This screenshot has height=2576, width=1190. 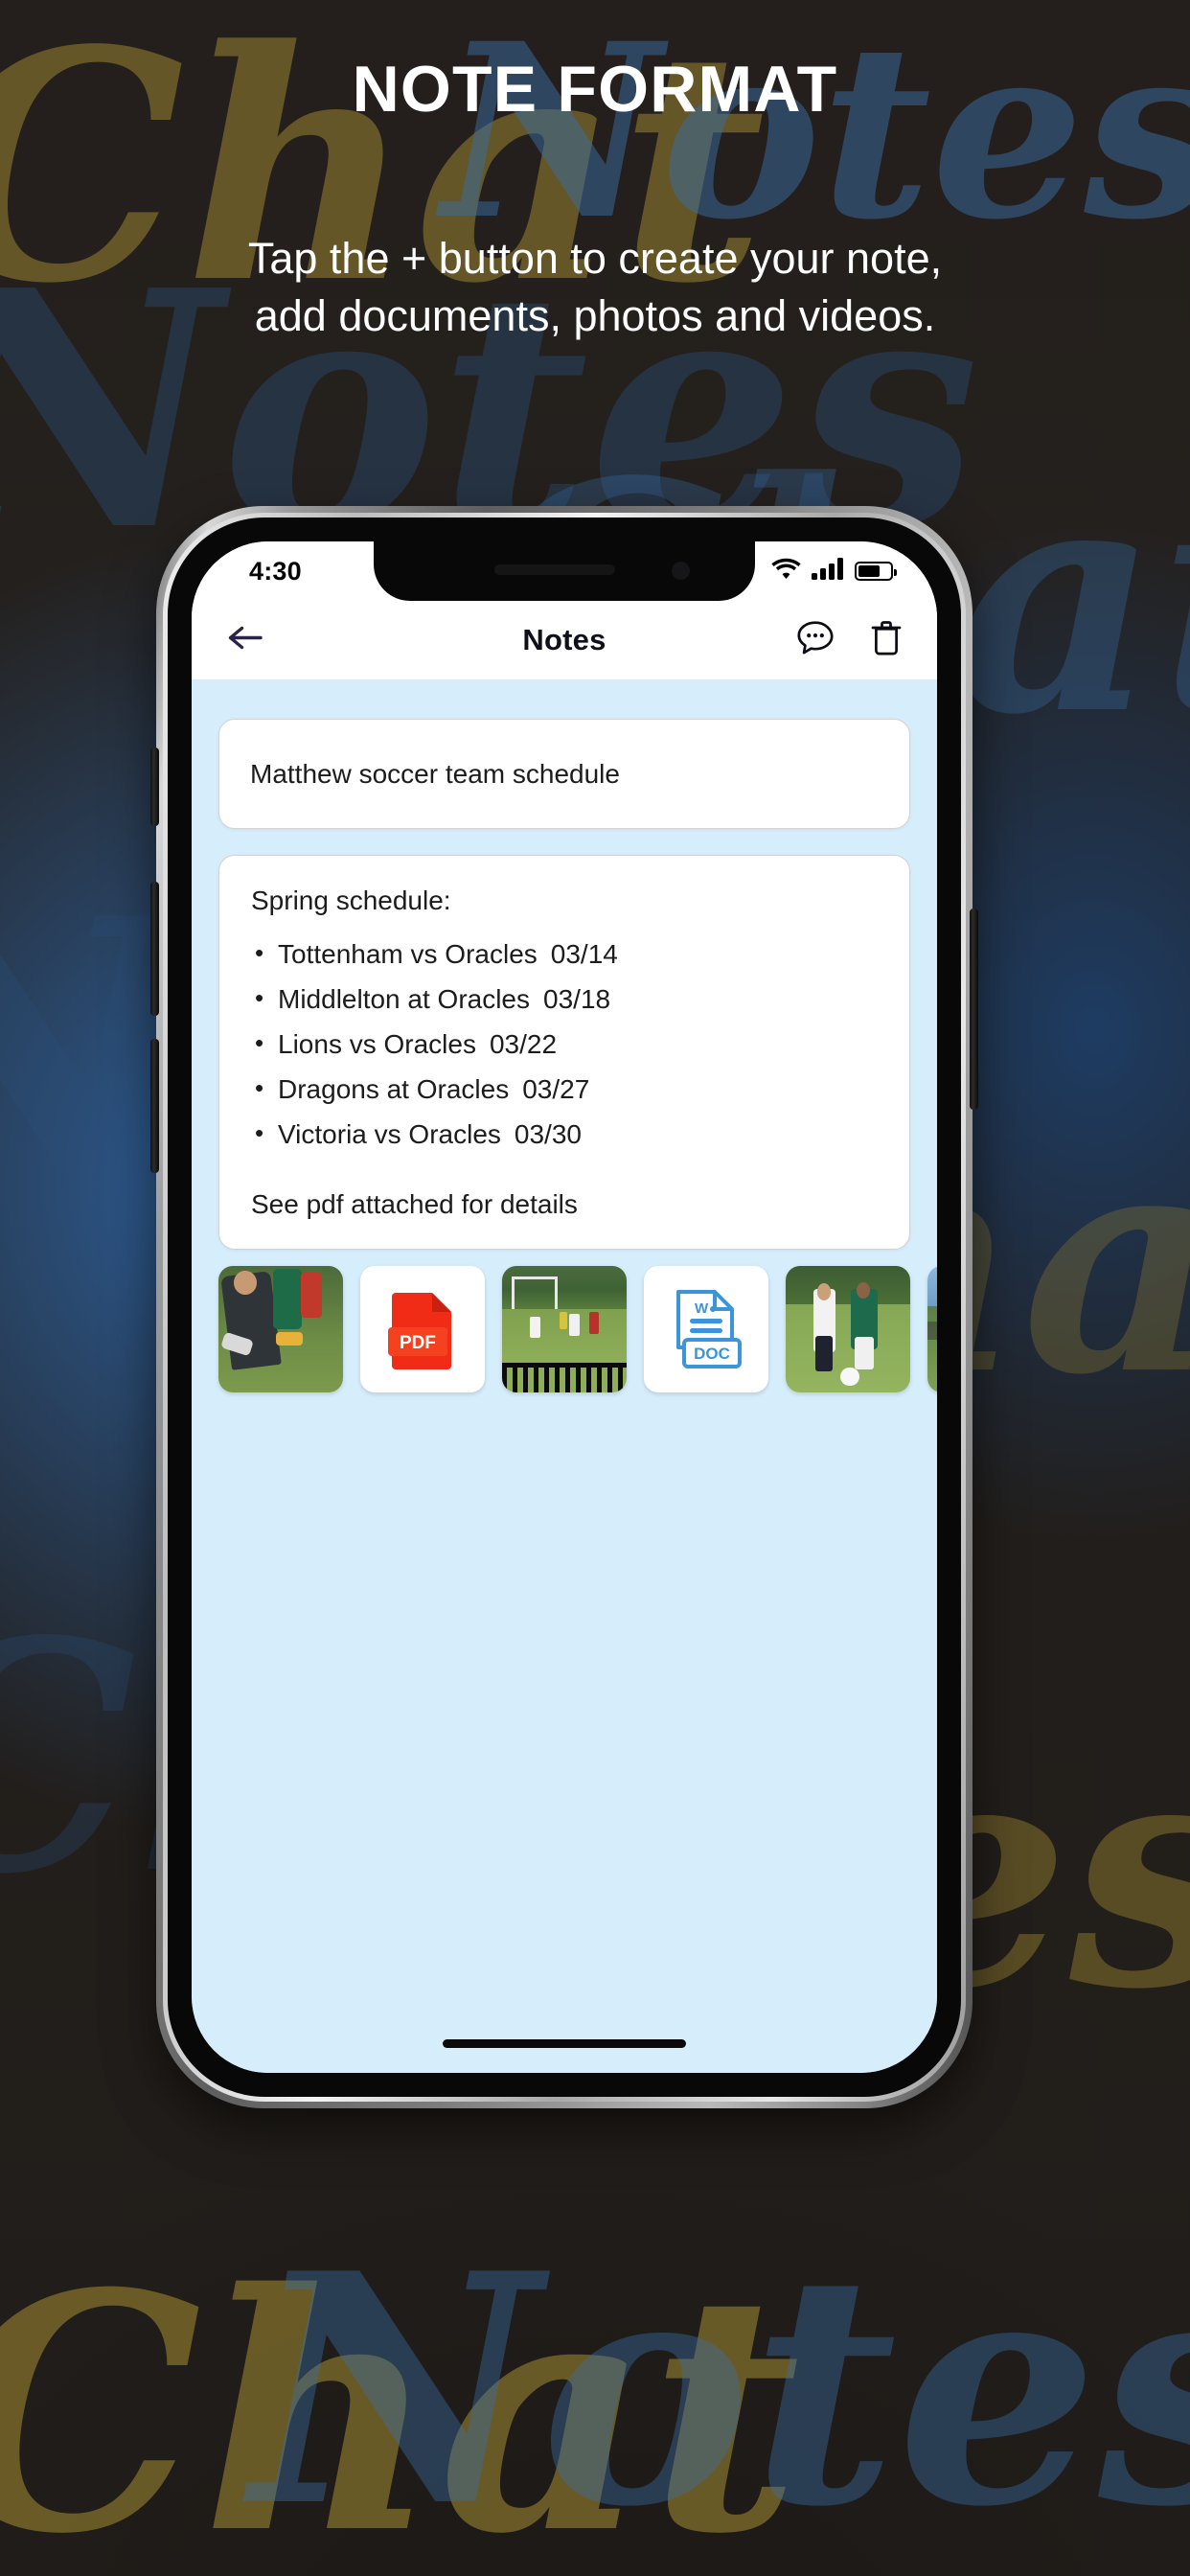 I want to click on schedule-match: Tottenham vs Oracles, so click(x=408, y=954).